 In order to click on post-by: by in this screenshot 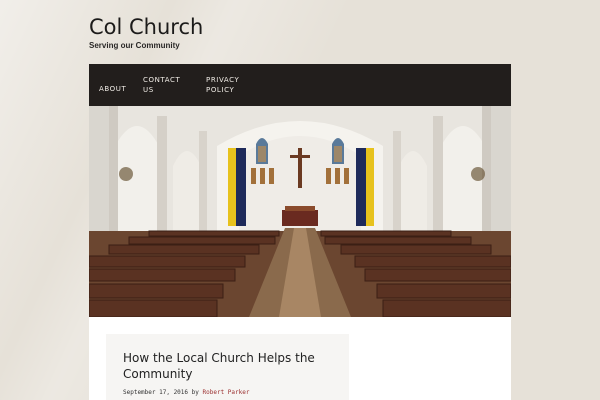, I will do `click(195, 392)`.